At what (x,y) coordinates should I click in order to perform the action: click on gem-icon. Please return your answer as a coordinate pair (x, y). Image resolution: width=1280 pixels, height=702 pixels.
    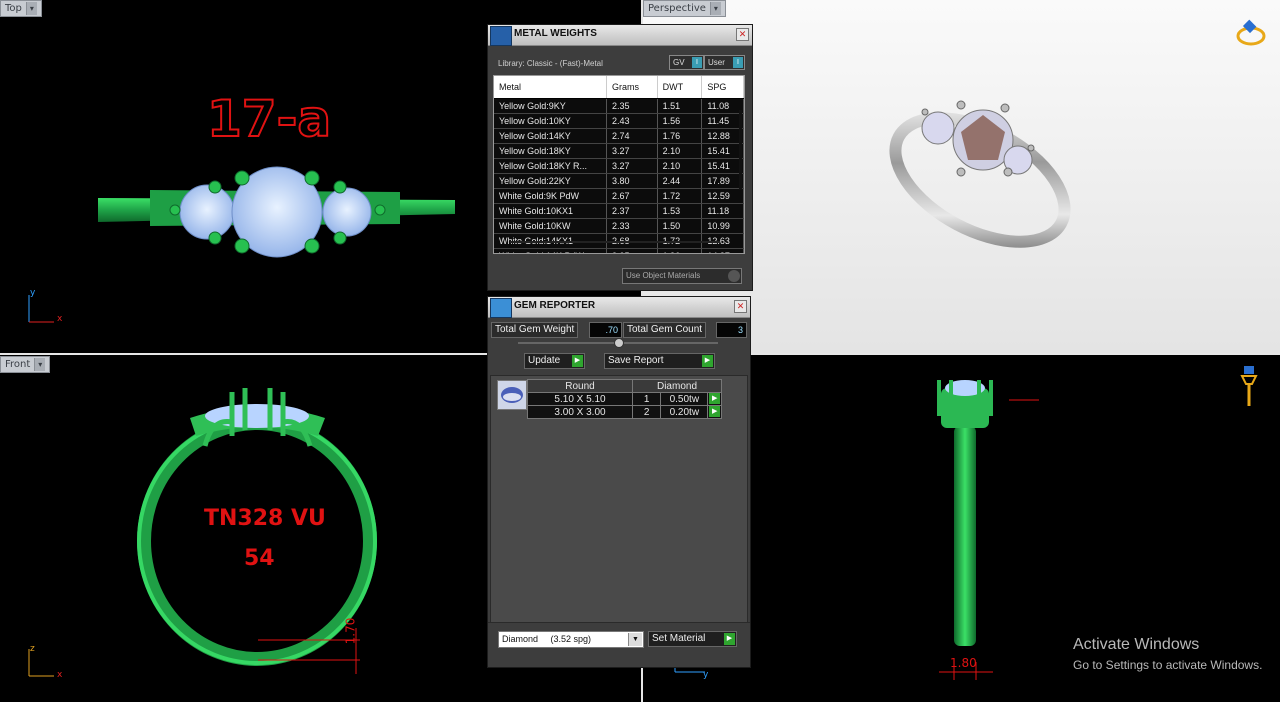
    Looking at the image, I should click on (512, 395).